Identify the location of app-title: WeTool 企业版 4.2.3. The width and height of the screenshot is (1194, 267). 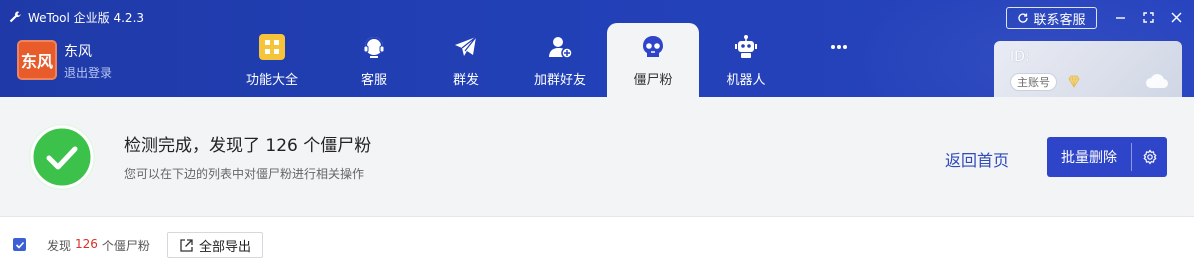
(86, 17).